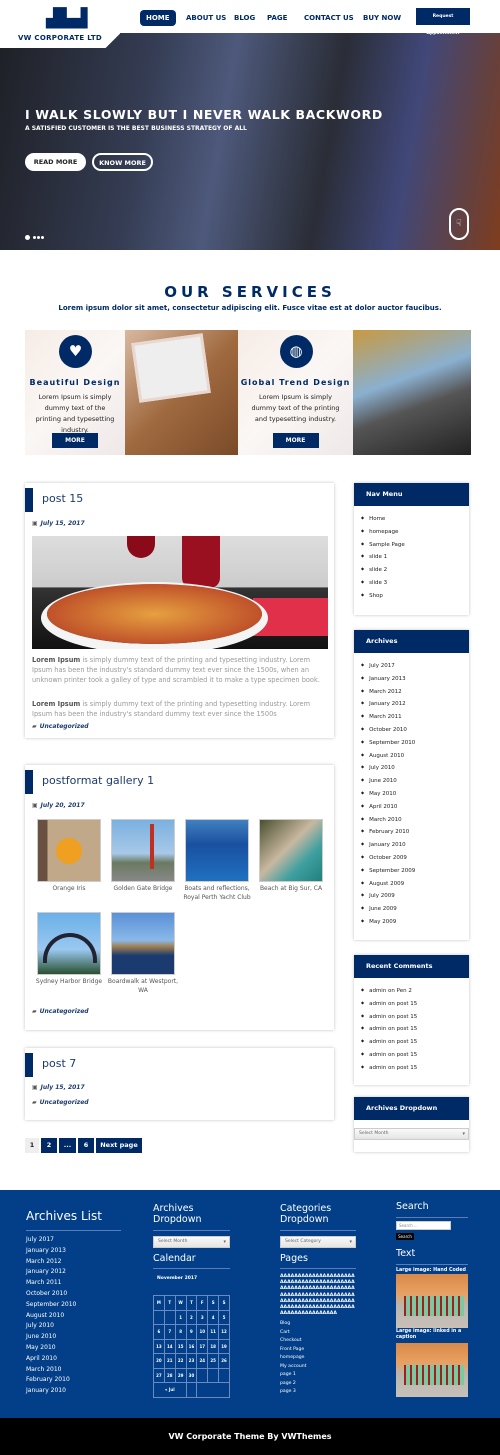  I want to click on request-appointment-button: Request Appointment, so click(443, 22).